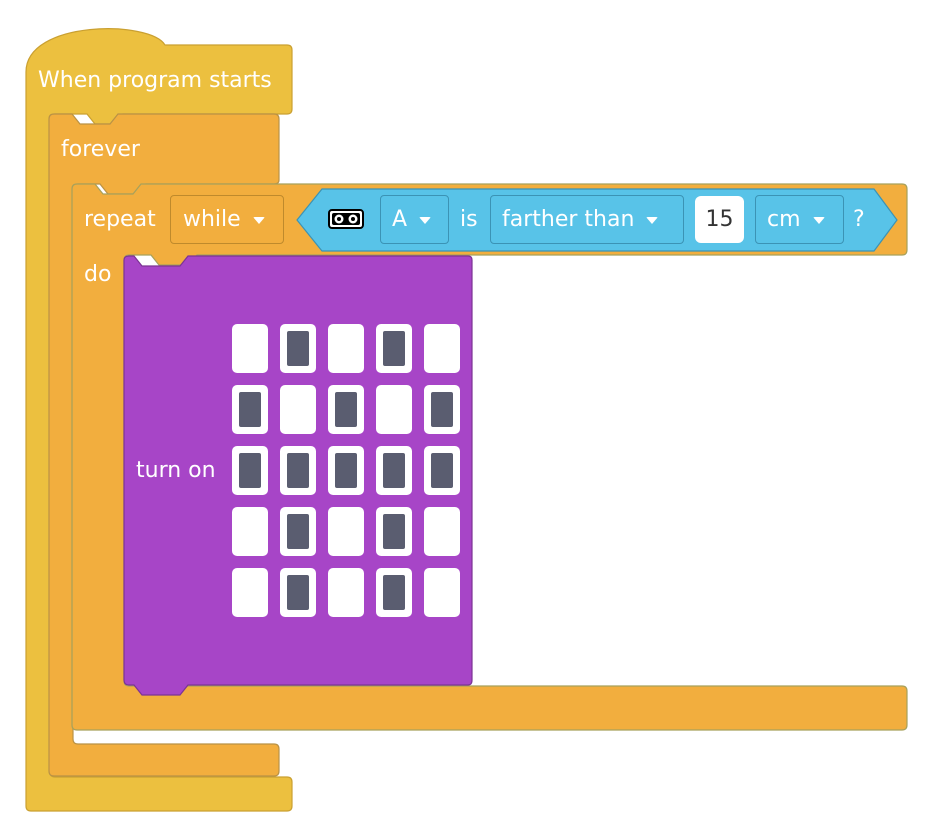  What do you see at coordinates (394, 531) in the screenshot?
I see `led-cell-r4-c4` at bounding box center [394, 531].